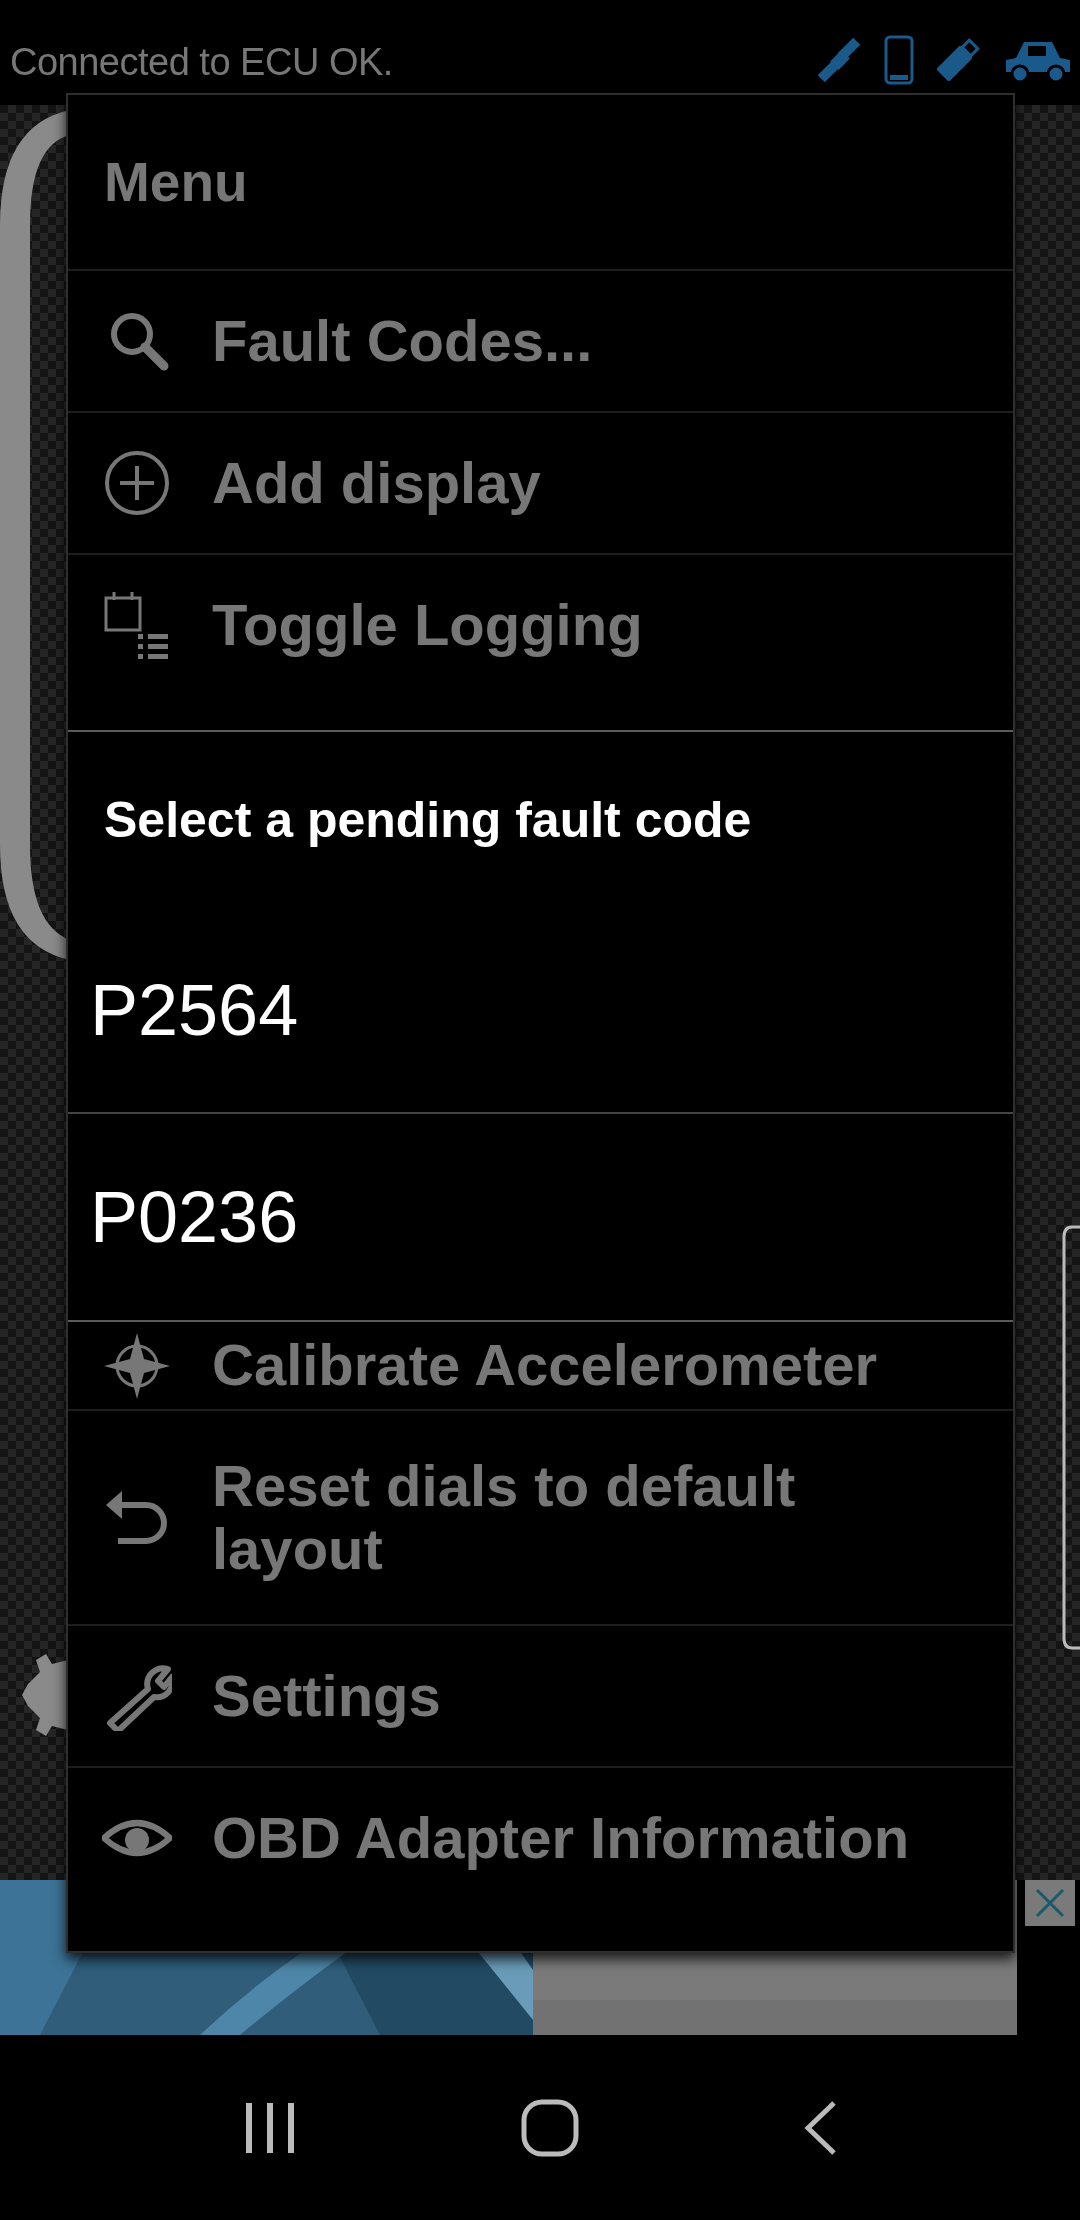  I want to click on menu-item: Settings, so click(540, 1695).